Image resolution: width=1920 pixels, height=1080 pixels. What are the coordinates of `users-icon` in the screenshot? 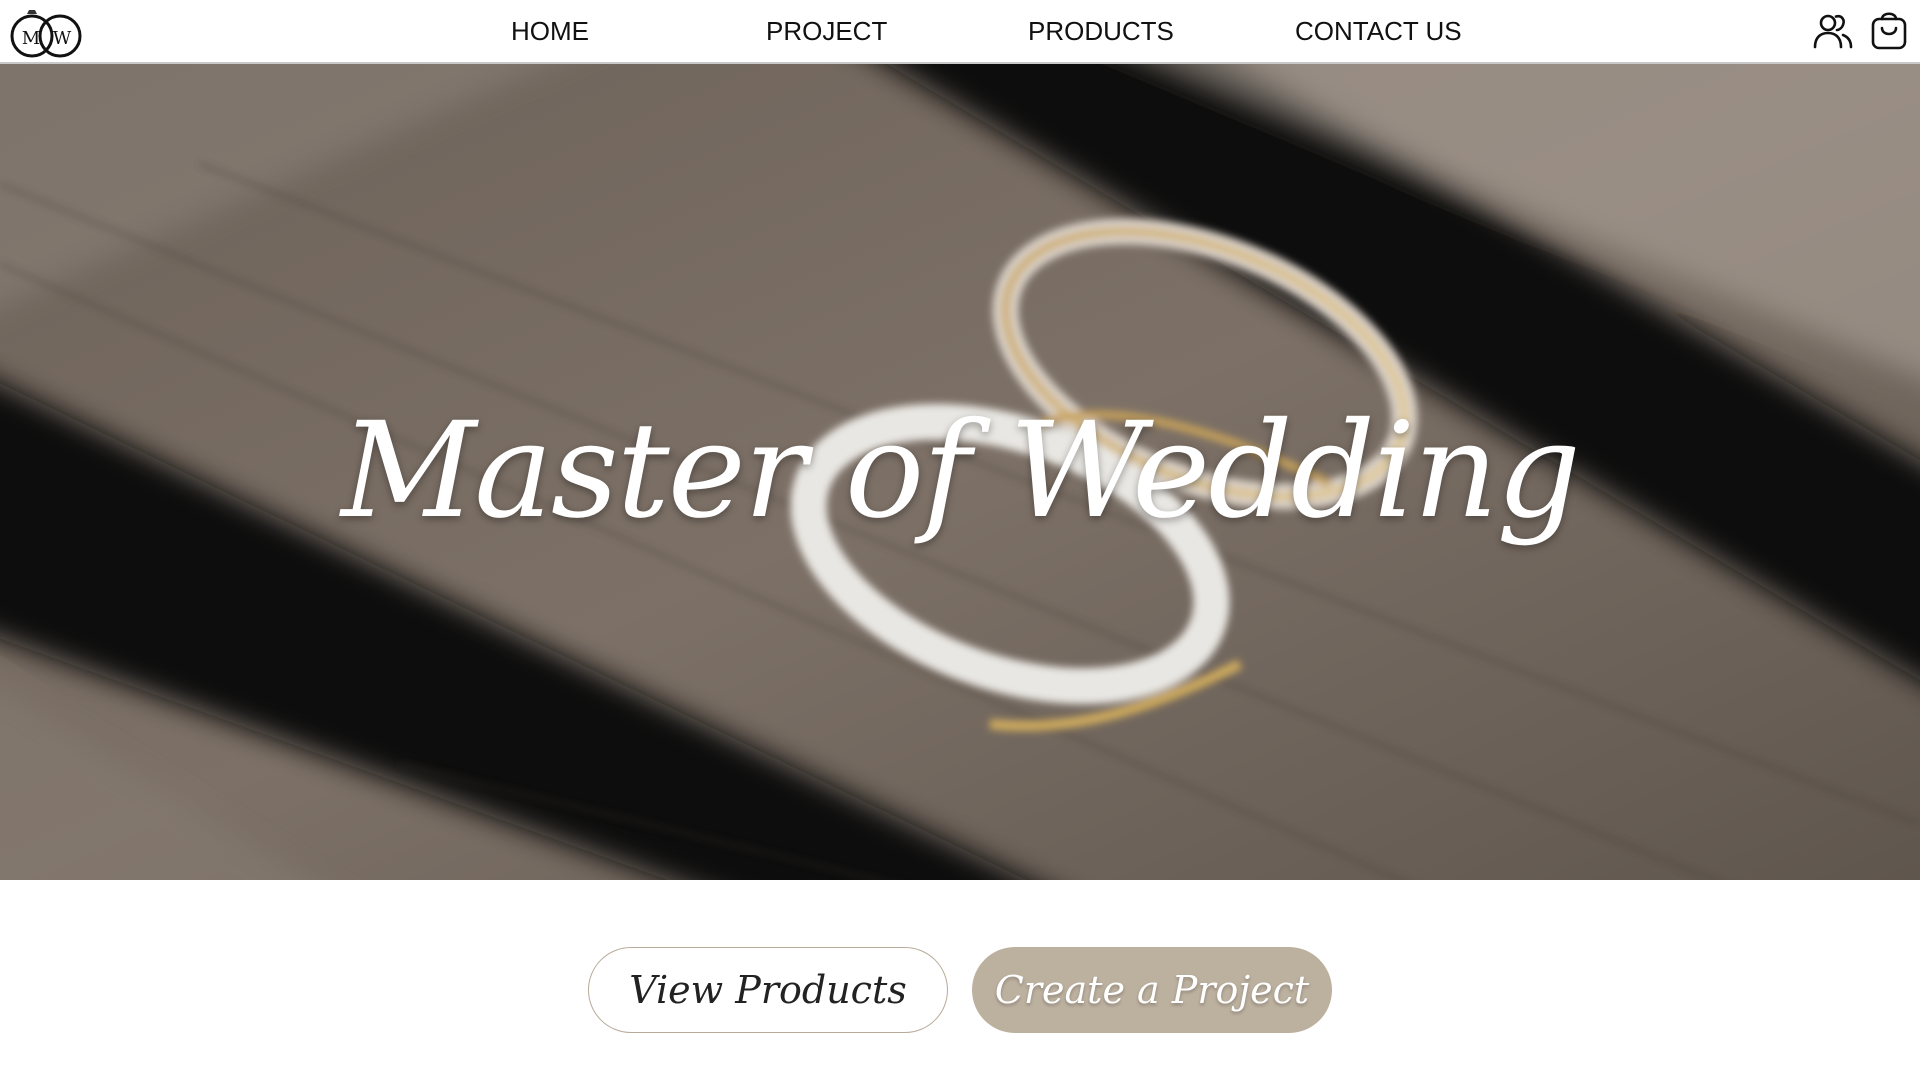 It's located at (1833, 31).